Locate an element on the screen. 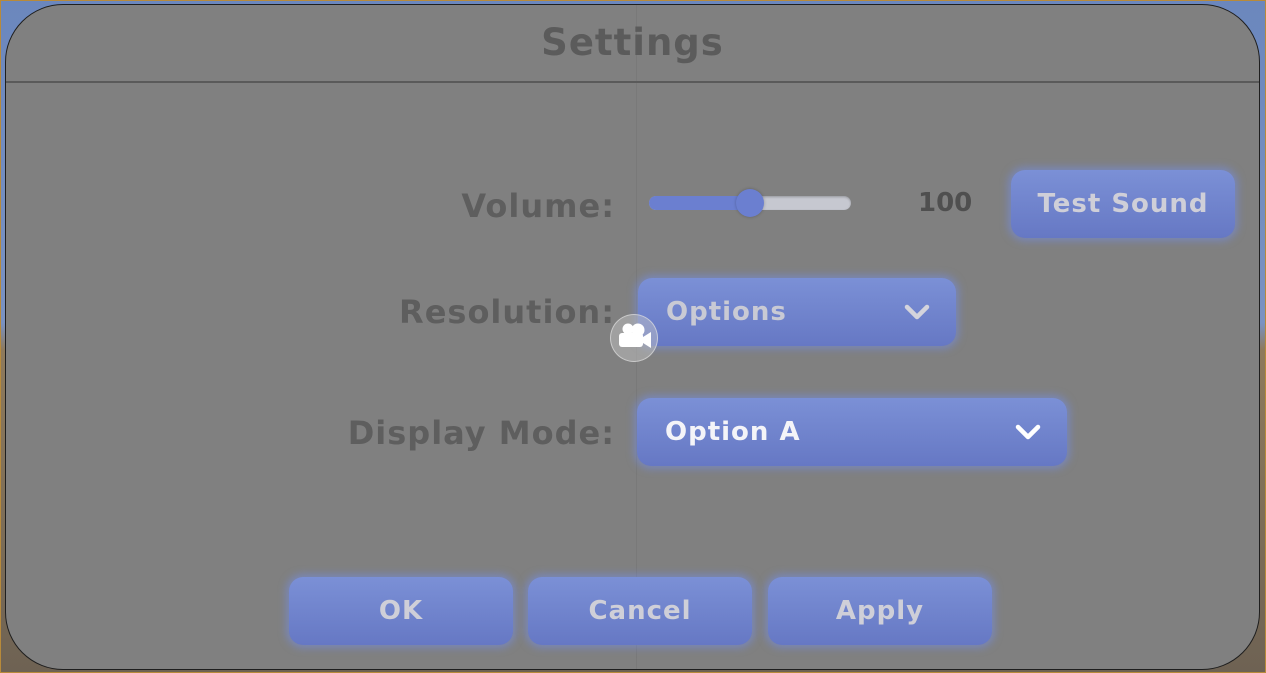 Image resolution: width=1266 pixels, height=673 pixels. resolution-label: Resolution: is located at coordinates (507, 312).